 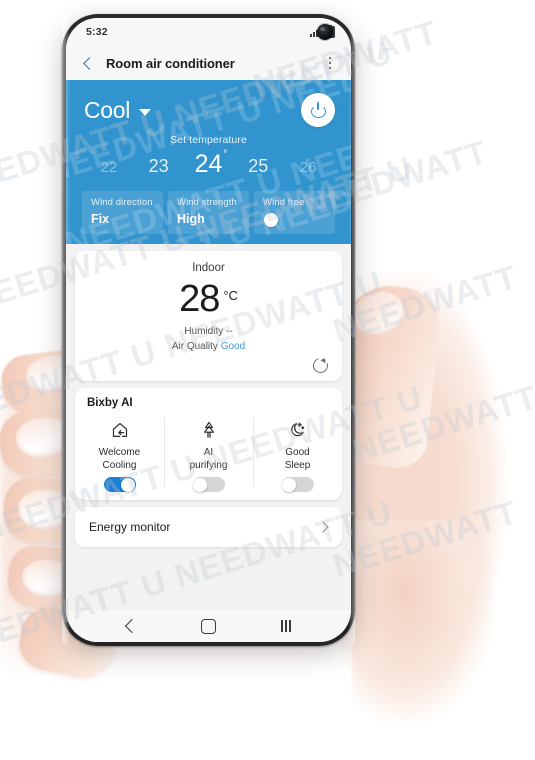 I want to click on hand-wrist, so click(x=439, y=640).